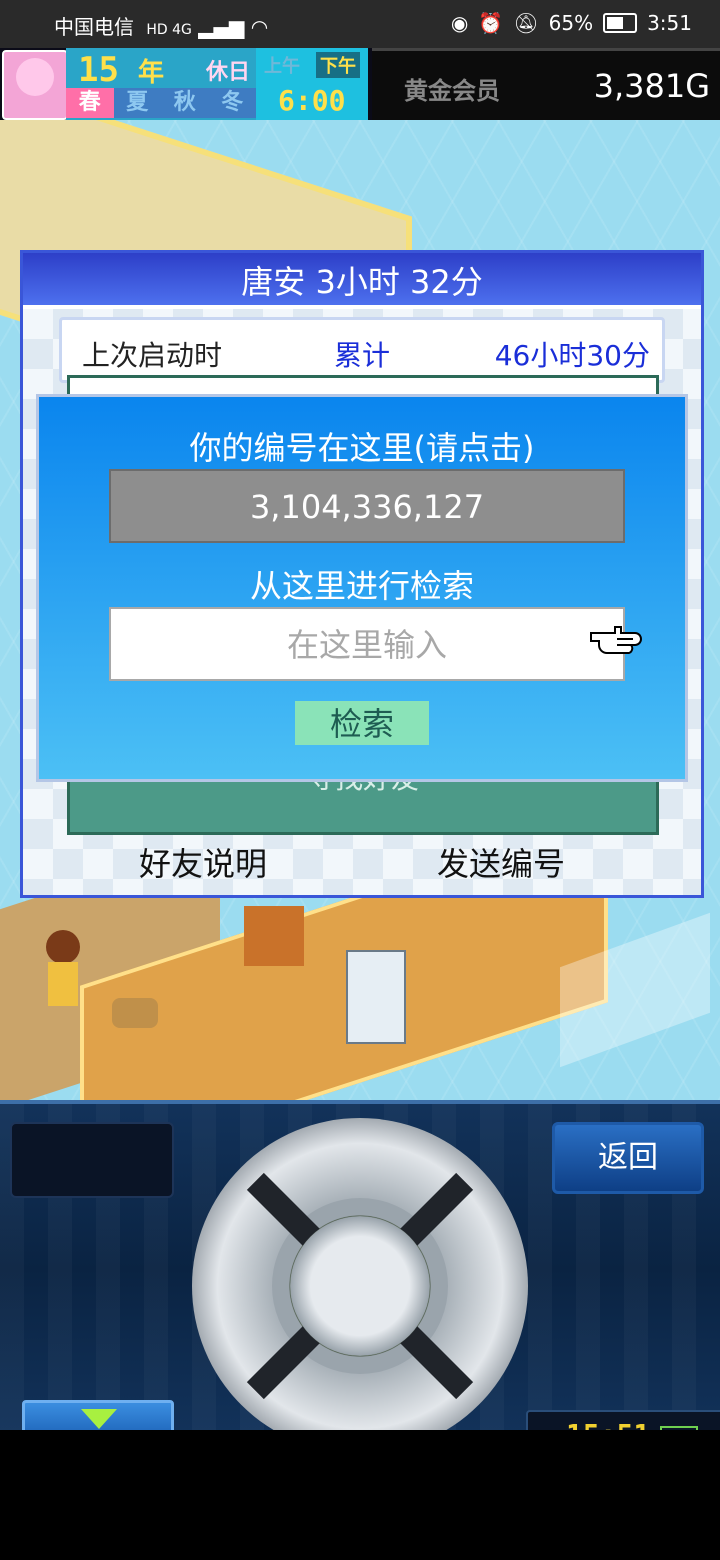 This screenshot has width=720, height=1560. I want to click on carrier-name: 中国电信, so click(94, 27).